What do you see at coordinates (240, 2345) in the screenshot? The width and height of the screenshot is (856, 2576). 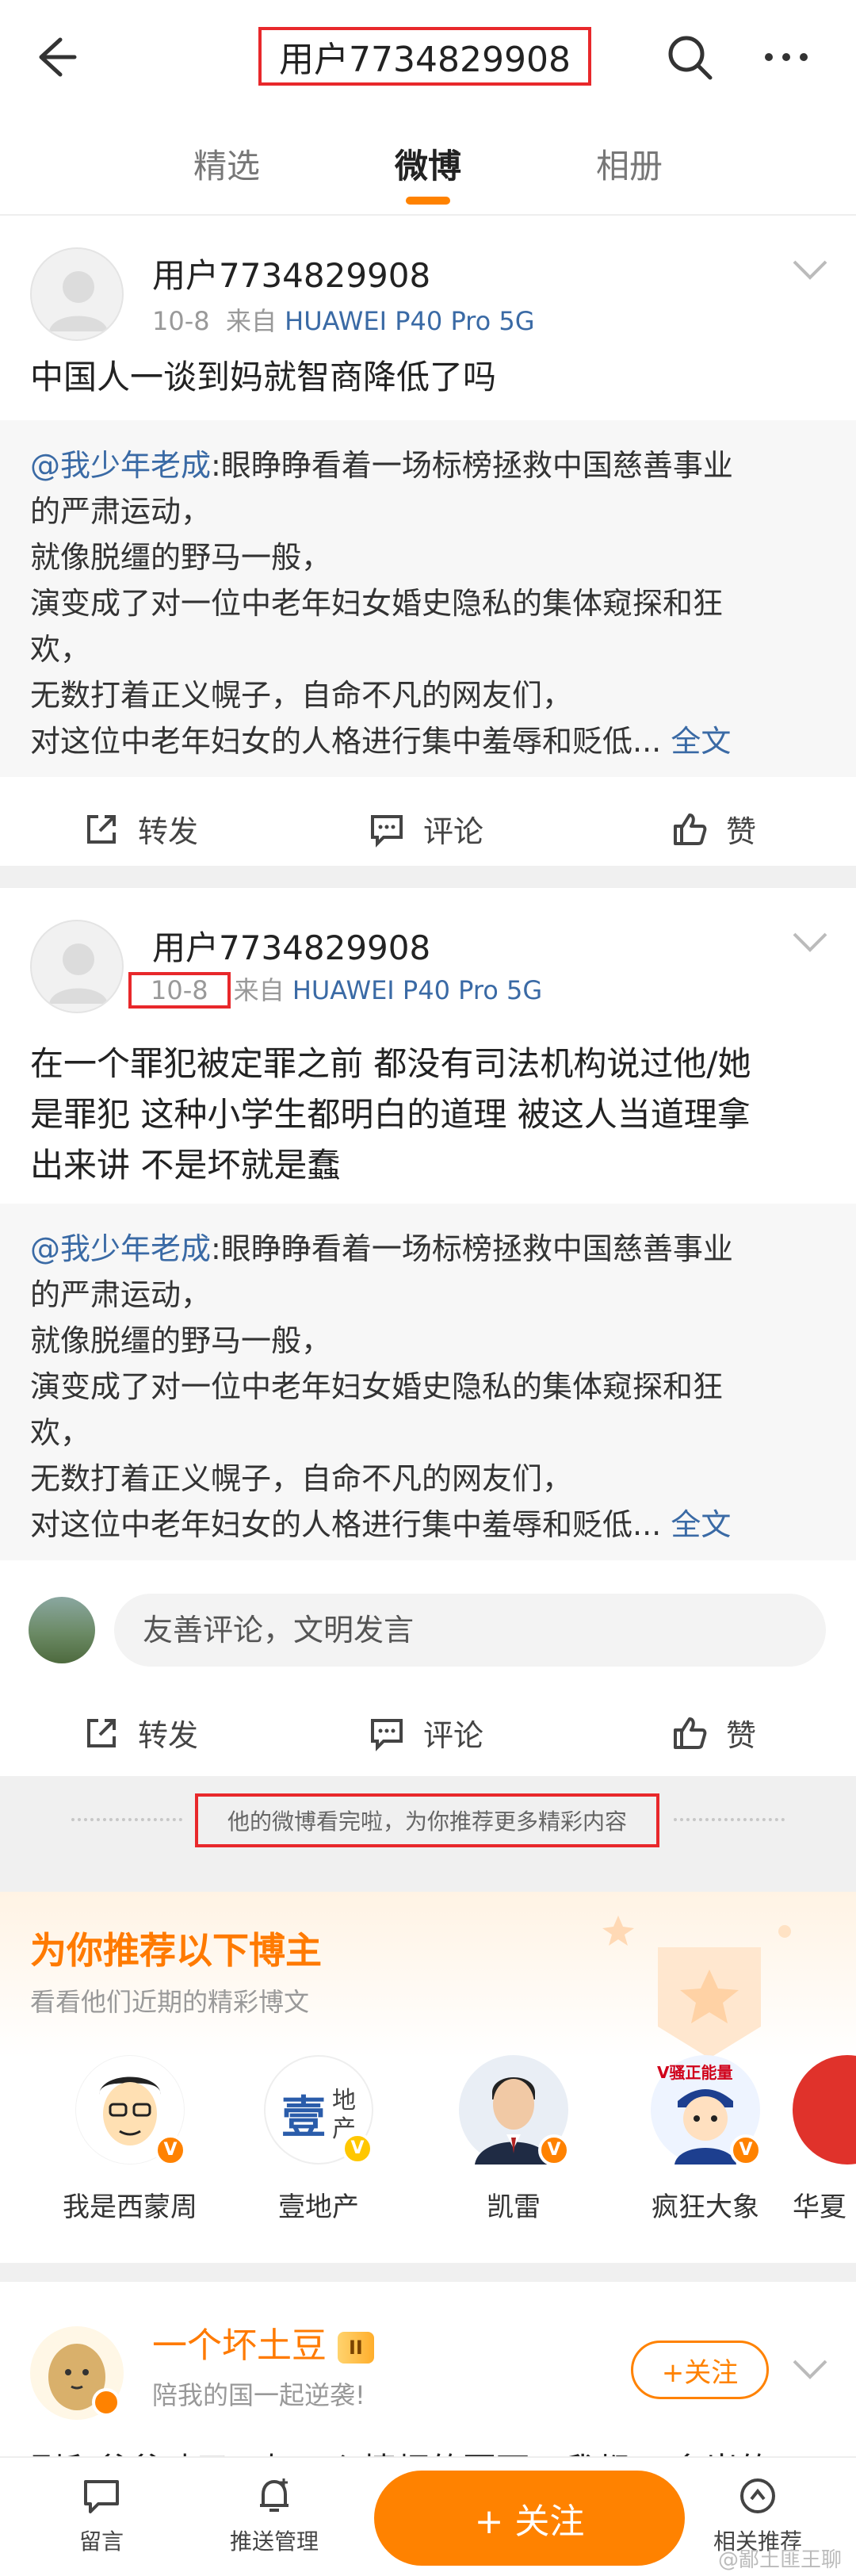 I see `username-text: 一个坏土豆` at bounding box center [240, 2345].